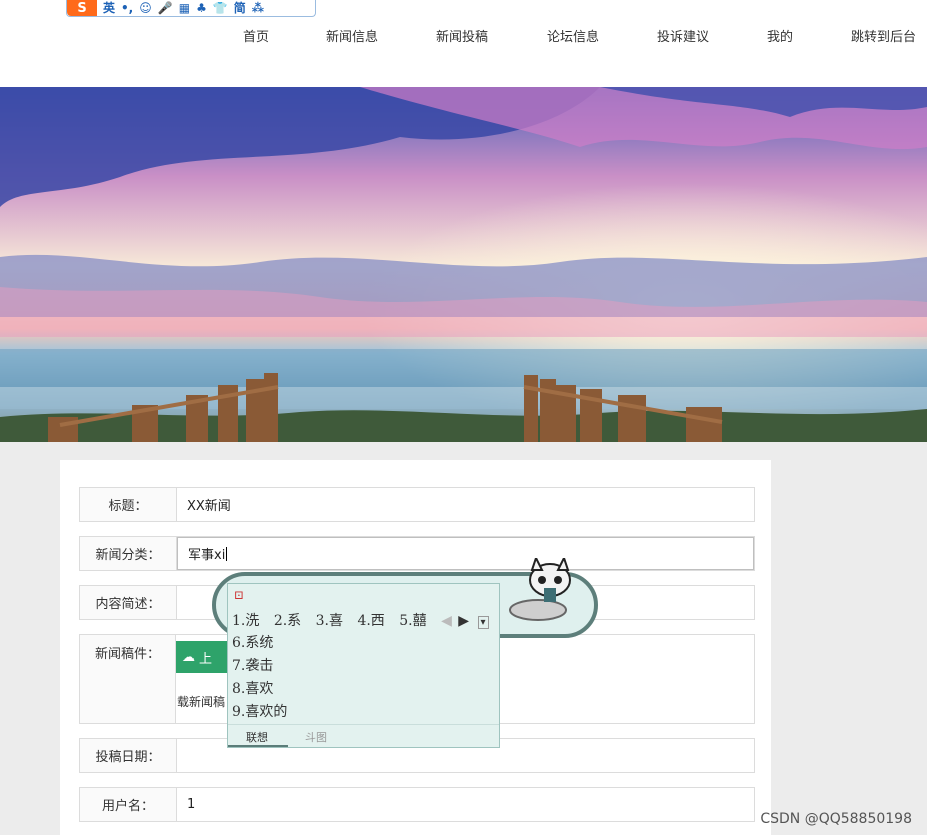 The width and height of the screenshot is (927, 835). Describe the element at coordinates (780, 35) in the screenshot. I see `nav-mine: 我的` at that location.